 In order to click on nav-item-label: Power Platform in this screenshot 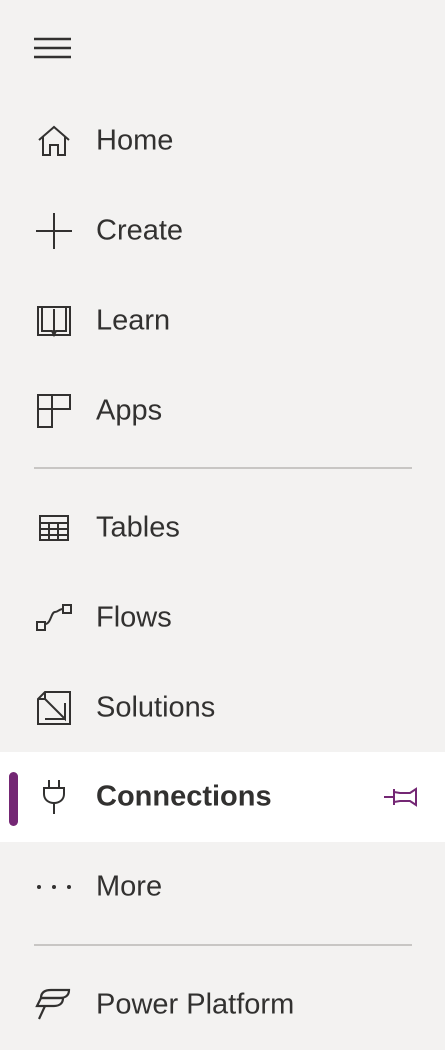, I will do `click(195, 1004)`.